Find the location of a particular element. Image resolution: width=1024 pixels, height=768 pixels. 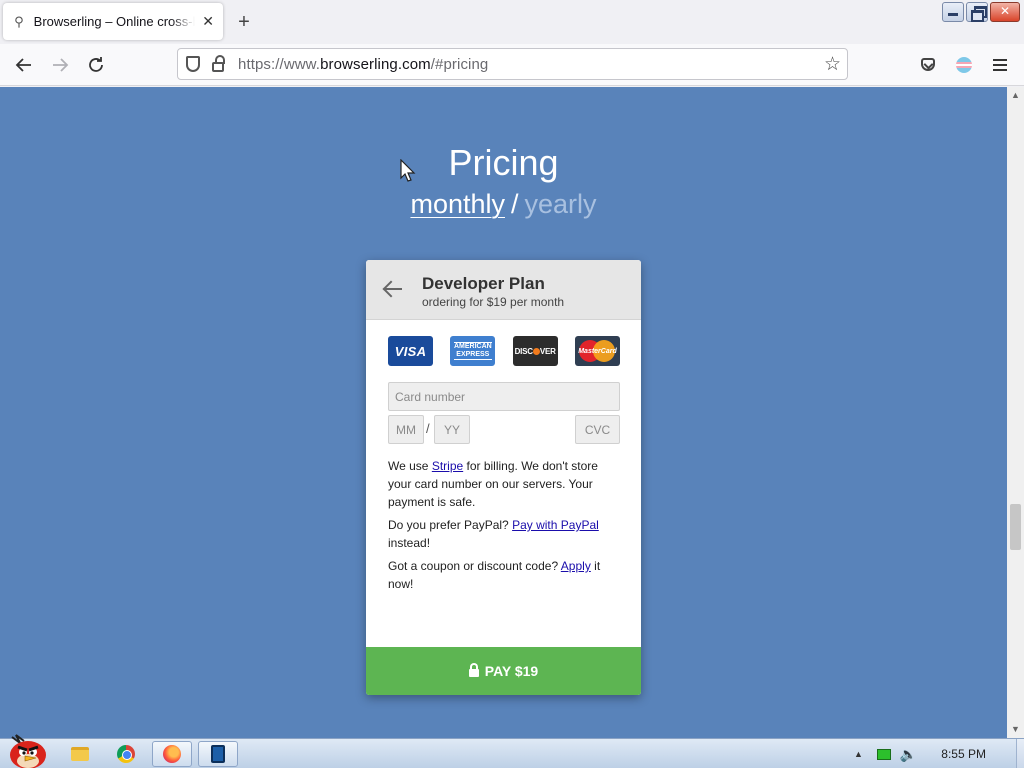

discover-logo-icon: DISC VER is located at coordinates (535, 351).